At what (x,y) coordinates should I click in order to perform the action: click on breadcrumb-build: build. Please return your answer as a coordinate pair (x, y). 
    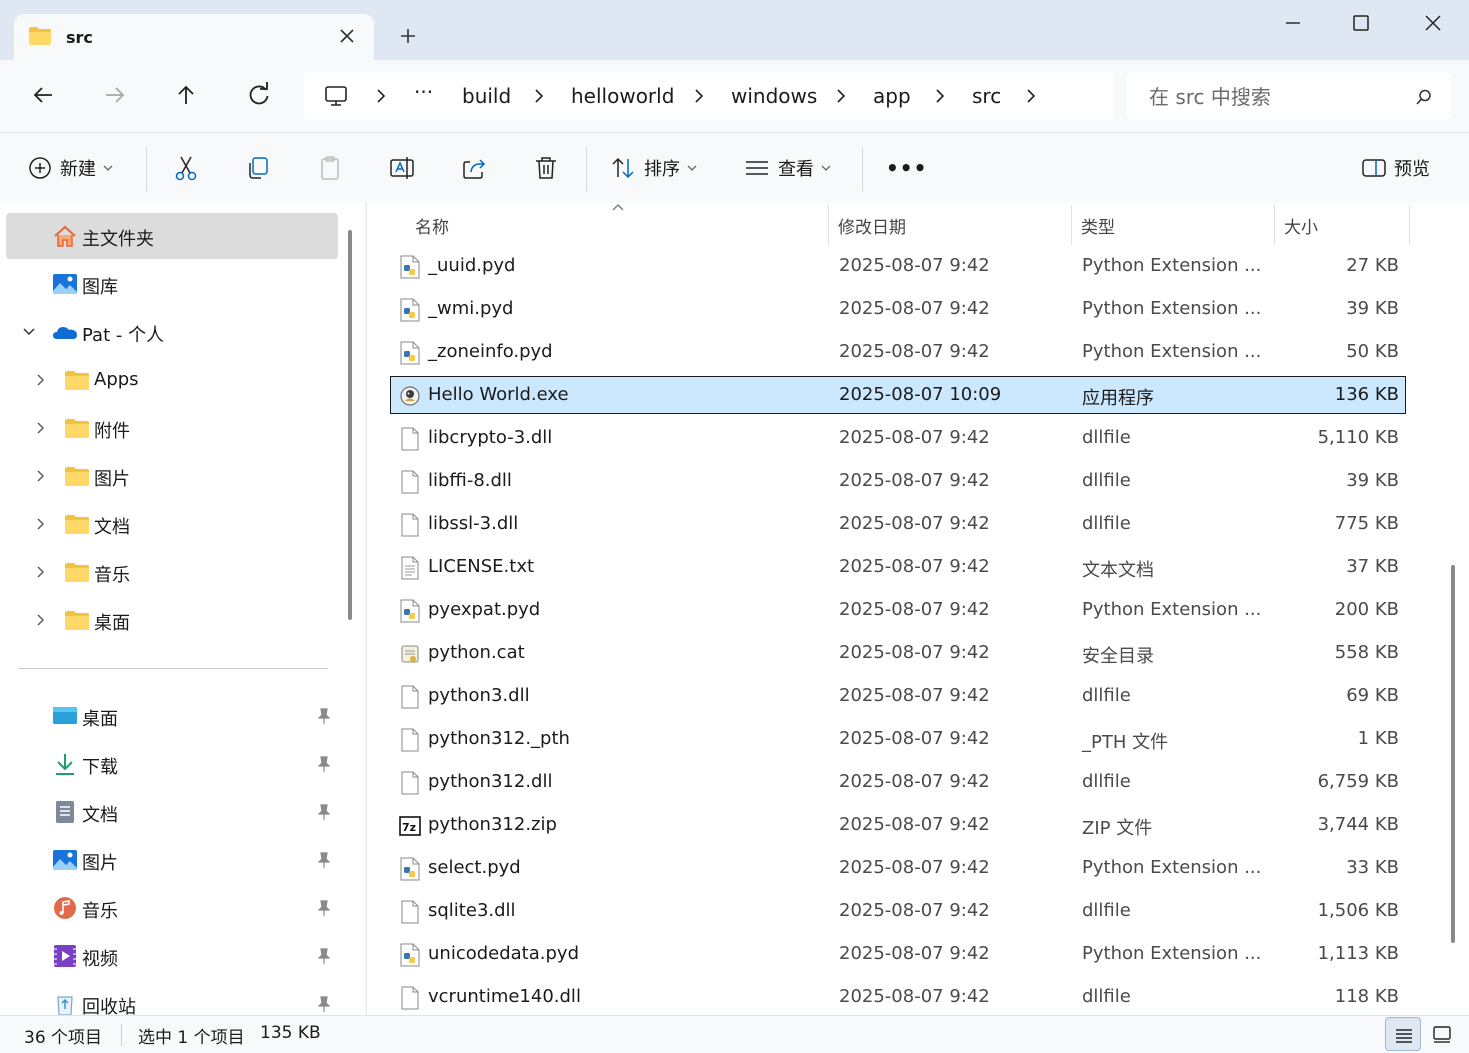
    Looking at the image, I should click on (486, 96).